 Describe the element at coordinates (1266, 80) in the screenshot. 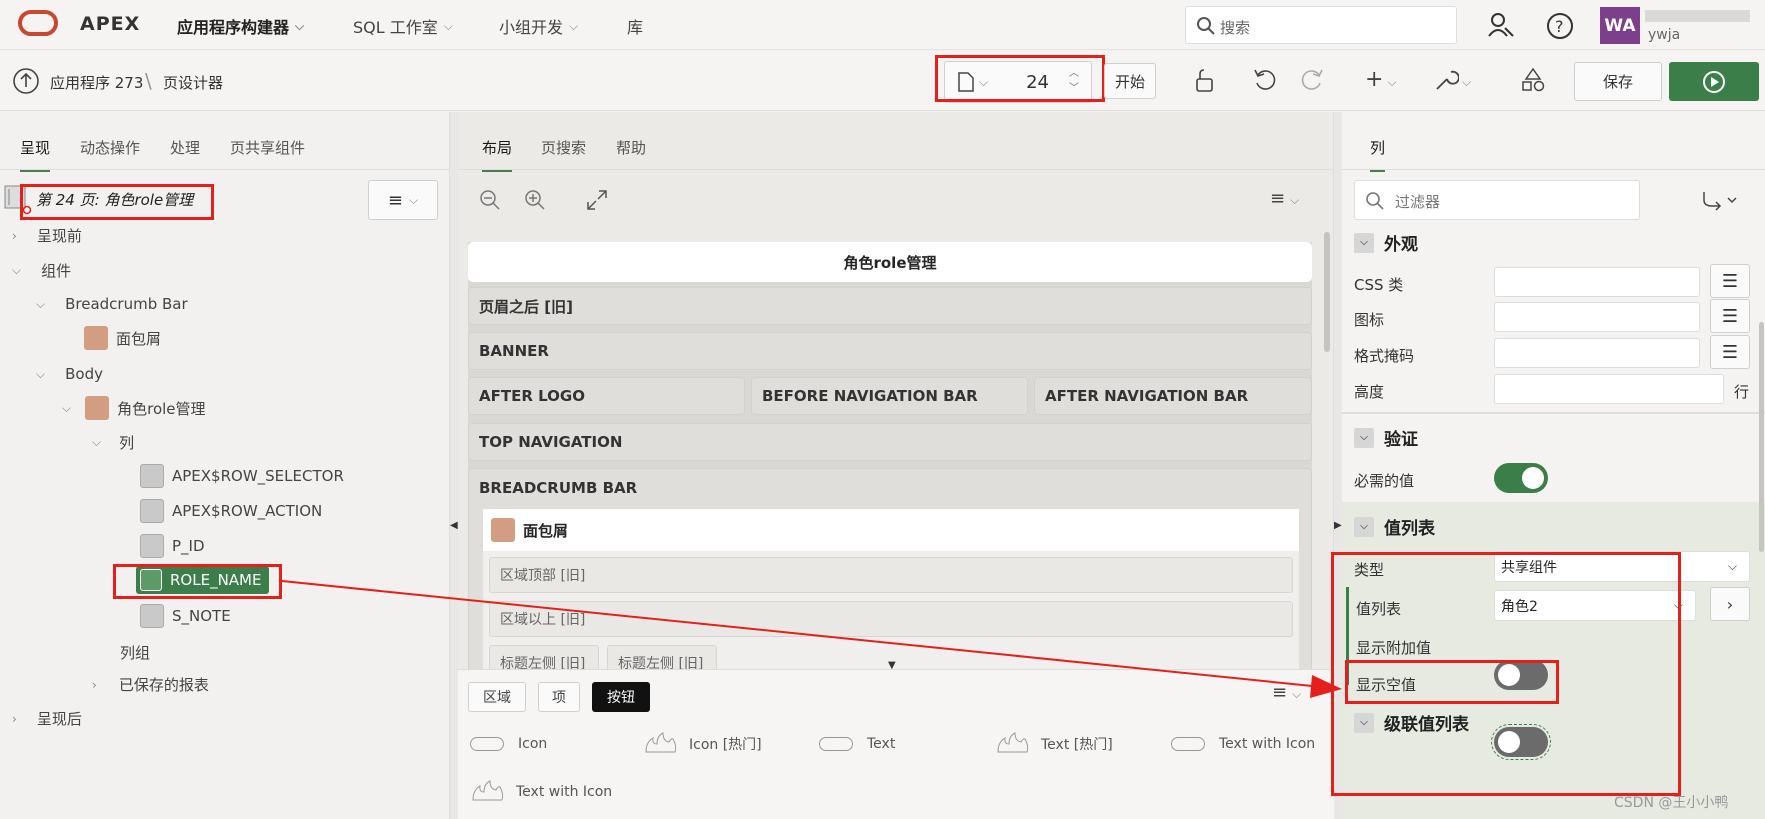

I see `undo-icon` at that location.